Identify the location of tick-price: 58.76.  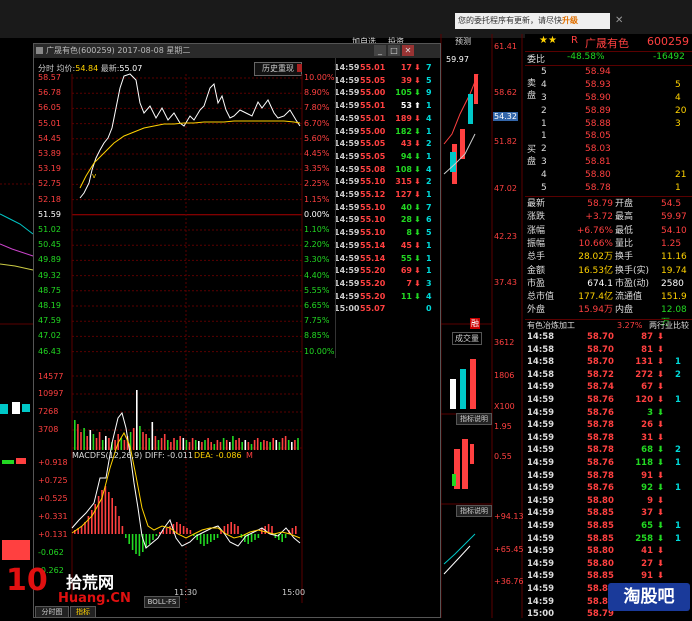
(600, 488).